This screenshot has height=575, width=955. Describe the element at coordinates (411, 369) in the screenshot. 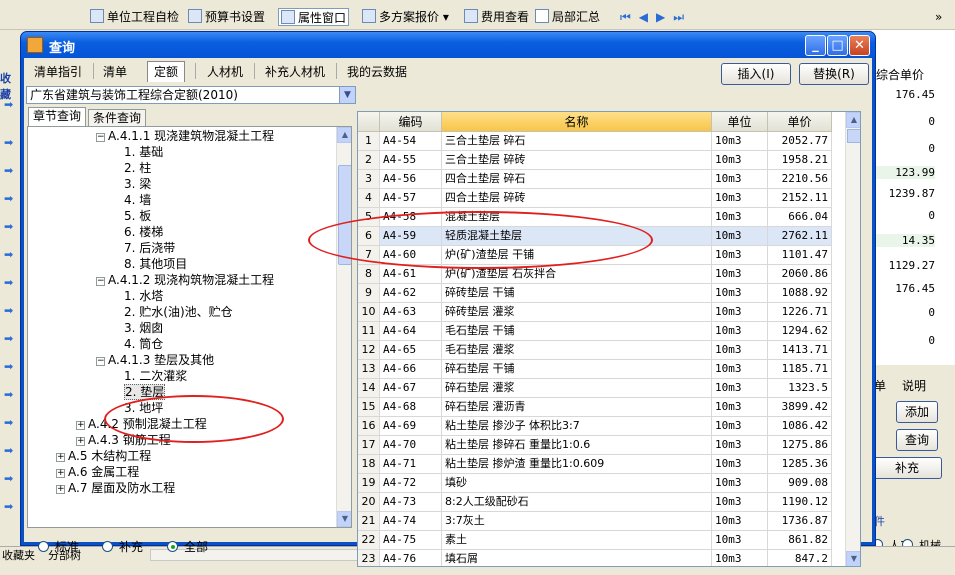

I see `code-cell: A4-66` at that location.